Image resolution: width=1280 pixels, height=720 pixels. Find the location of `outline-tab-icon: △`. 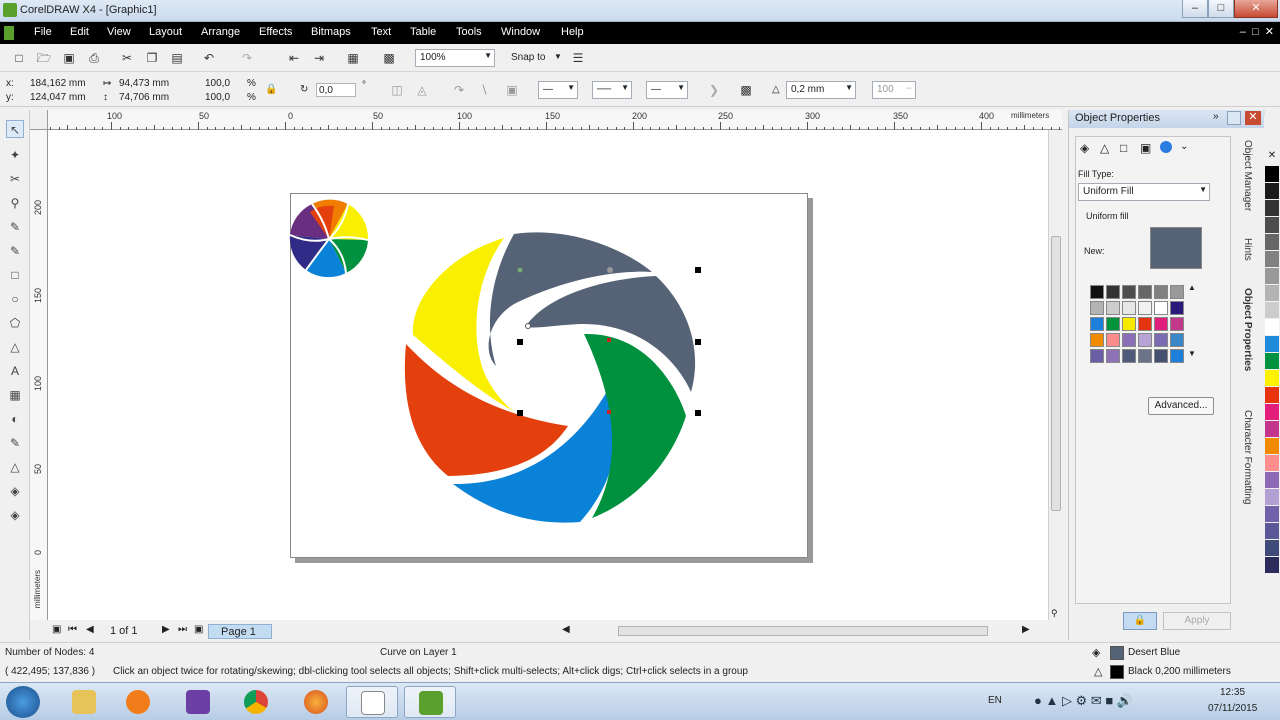

outline-tab-icon: △ is located at coordinates (1104, 148).